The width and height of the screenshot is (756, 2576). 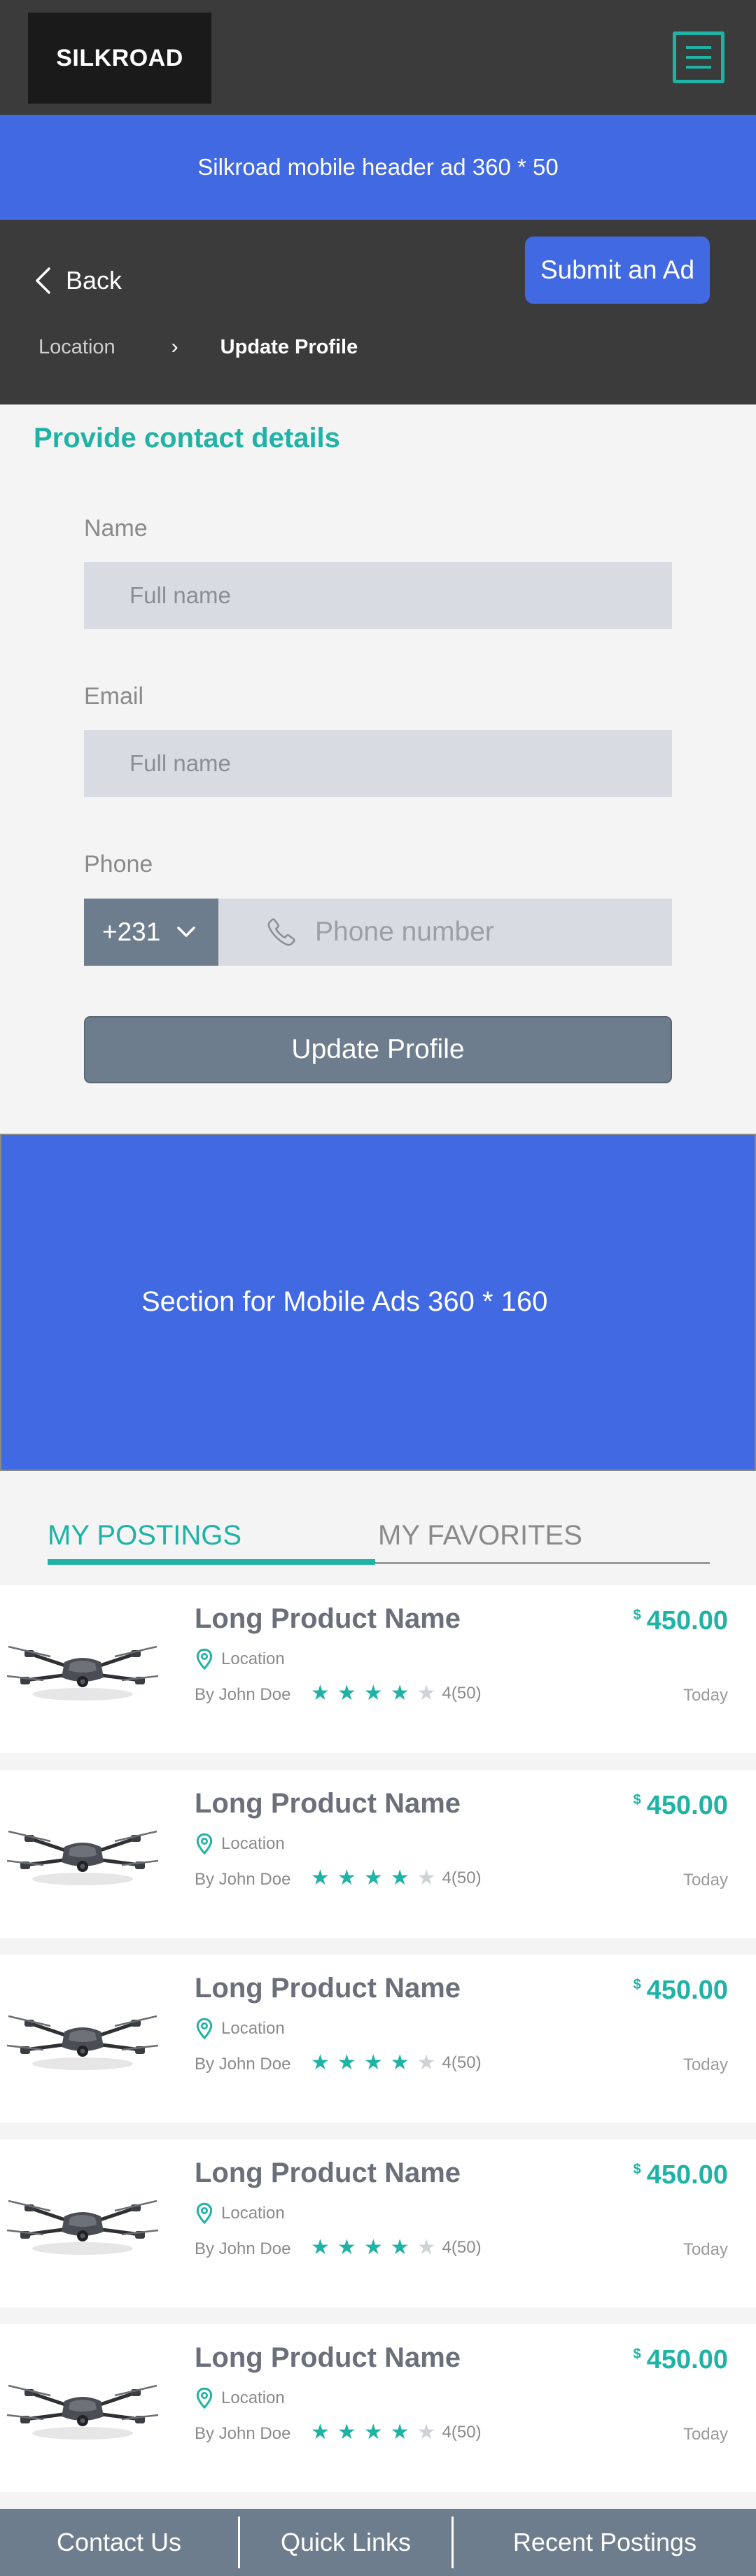 What do you see at coordinates (542, 1563) in the screenshot?
I see `tab-divider-line` at bounding box center [542, 1563].